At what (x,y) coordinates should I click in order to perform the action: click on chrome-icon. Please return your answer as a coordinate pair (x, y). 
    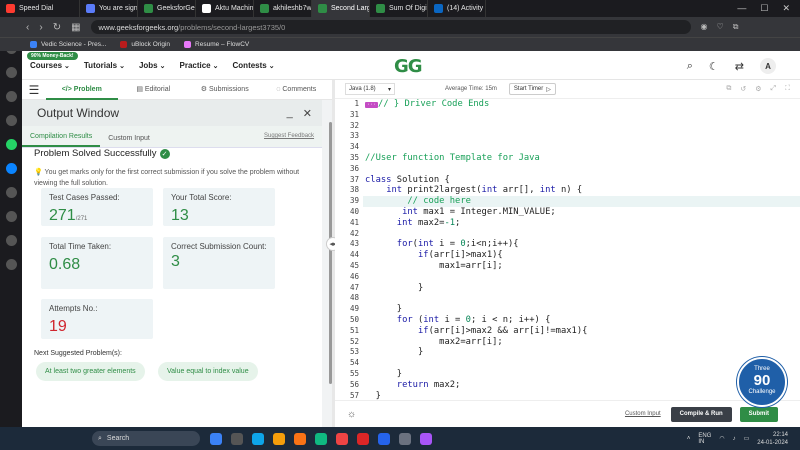
    Looking at the image, I should click on (321, 438).